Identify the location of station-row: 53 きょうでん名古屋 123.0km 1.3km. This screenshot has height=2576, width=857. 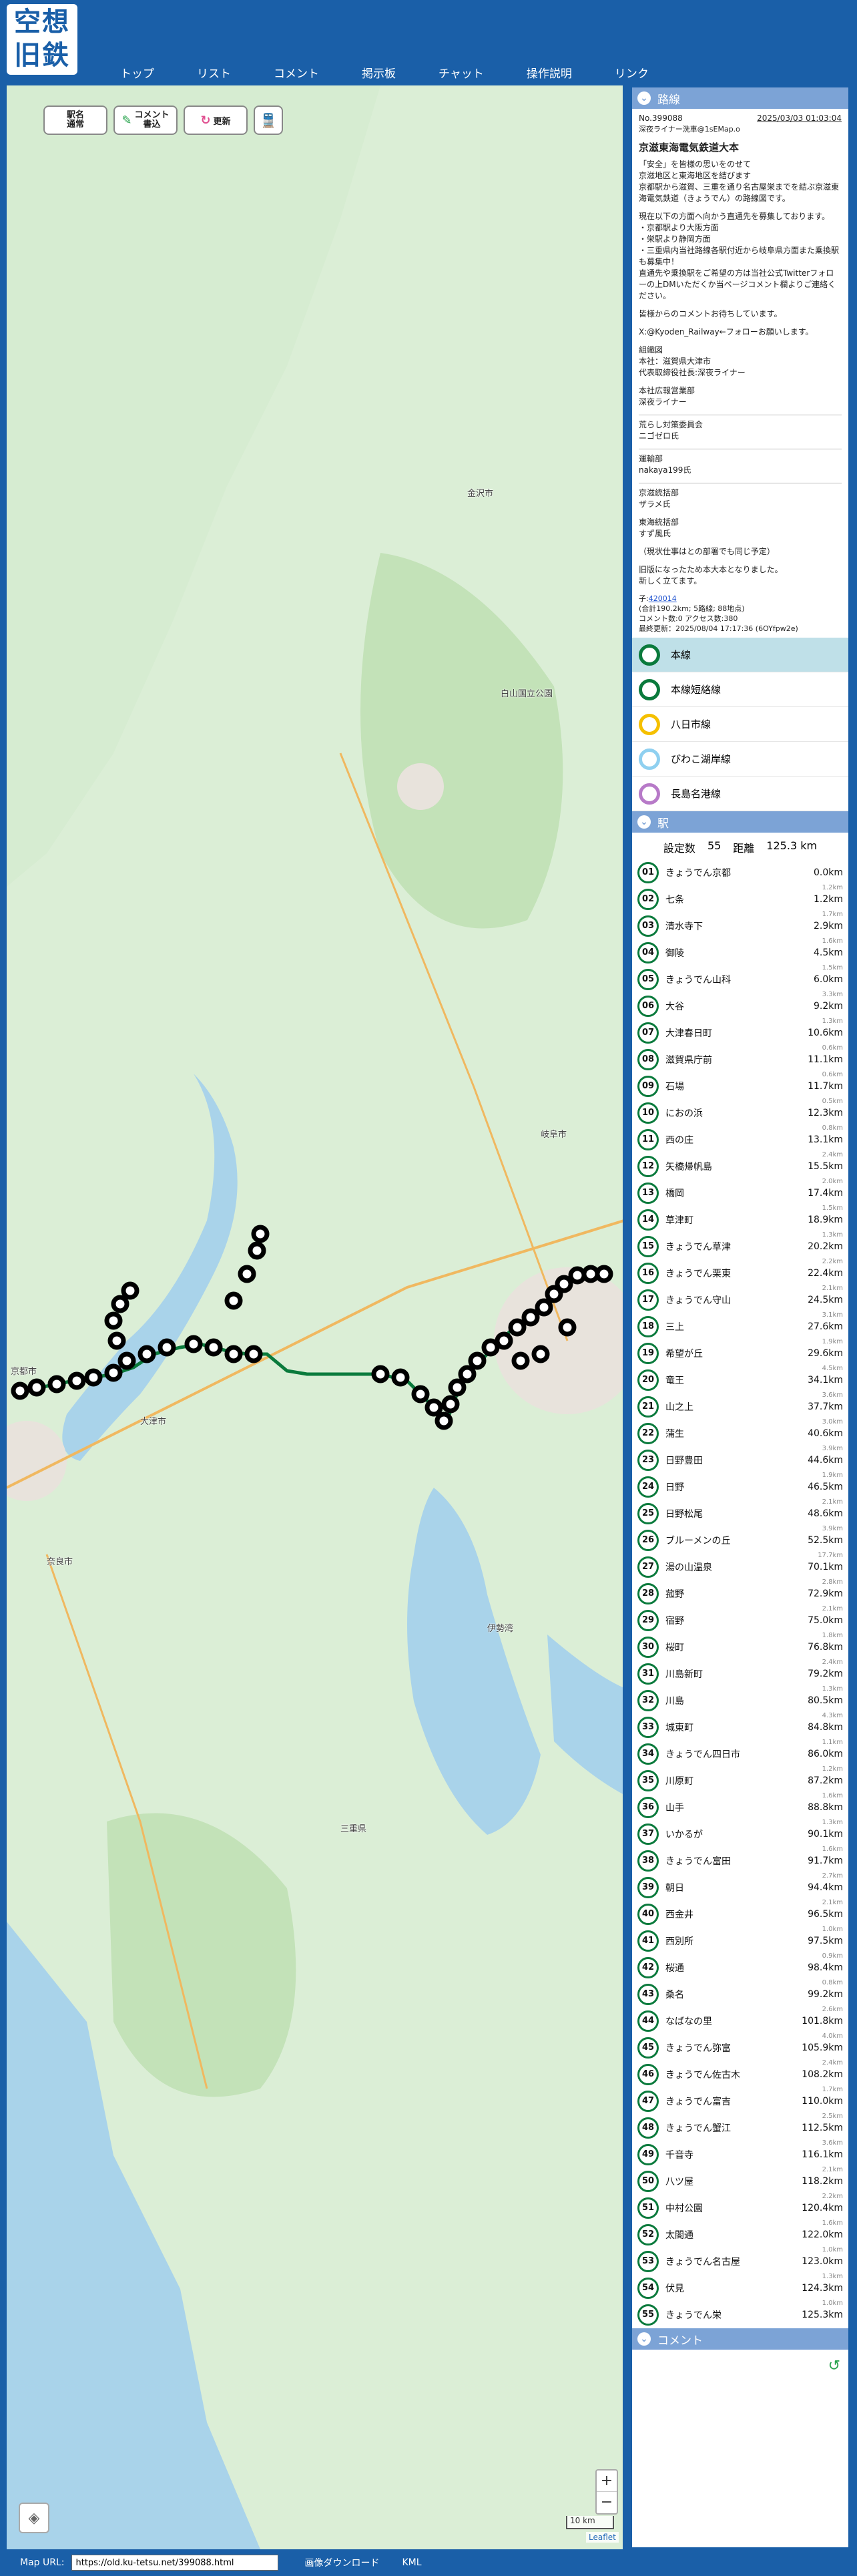
(740, 2264).